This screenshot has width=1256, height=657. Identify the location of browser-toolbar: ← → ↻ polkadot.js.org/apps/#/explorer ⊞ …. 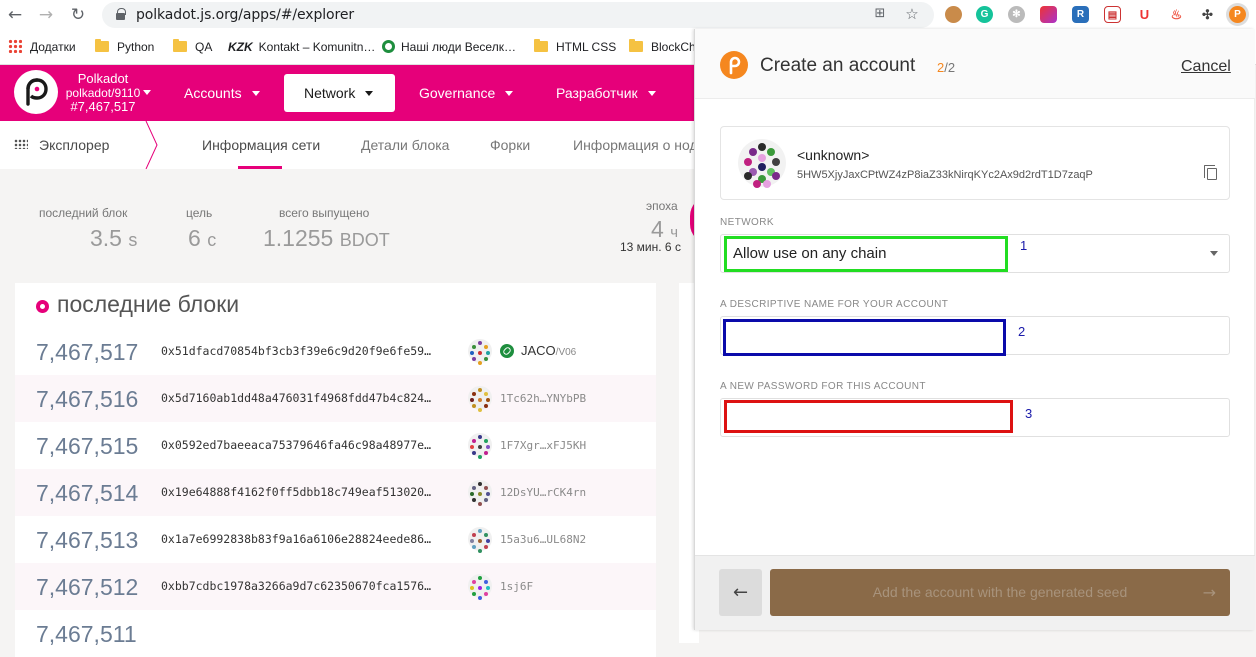
(628, 15).